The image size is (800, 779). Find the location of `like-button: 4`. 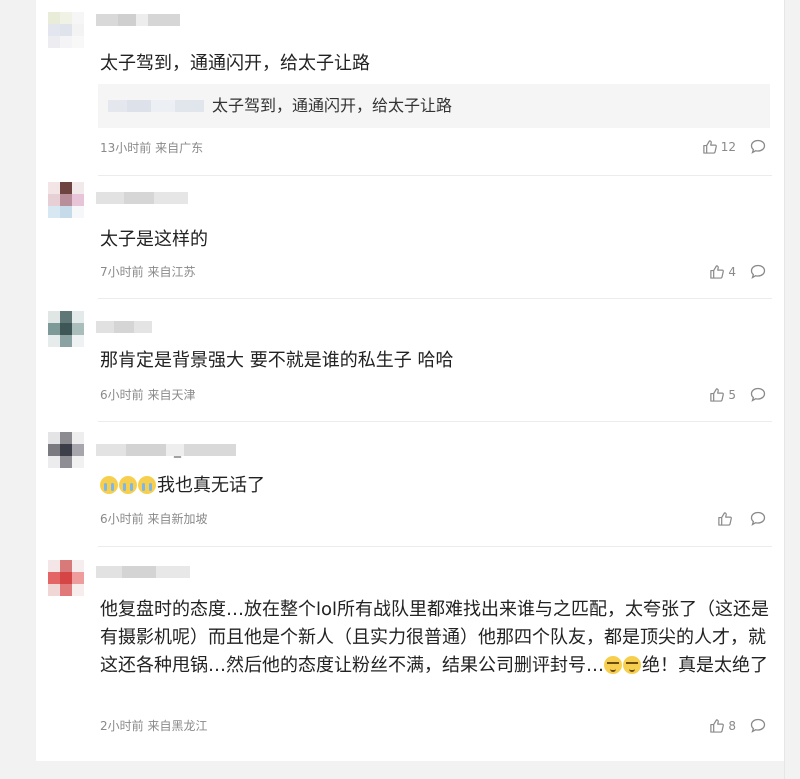

like-button: 4 is located at coordinates (722, 271).